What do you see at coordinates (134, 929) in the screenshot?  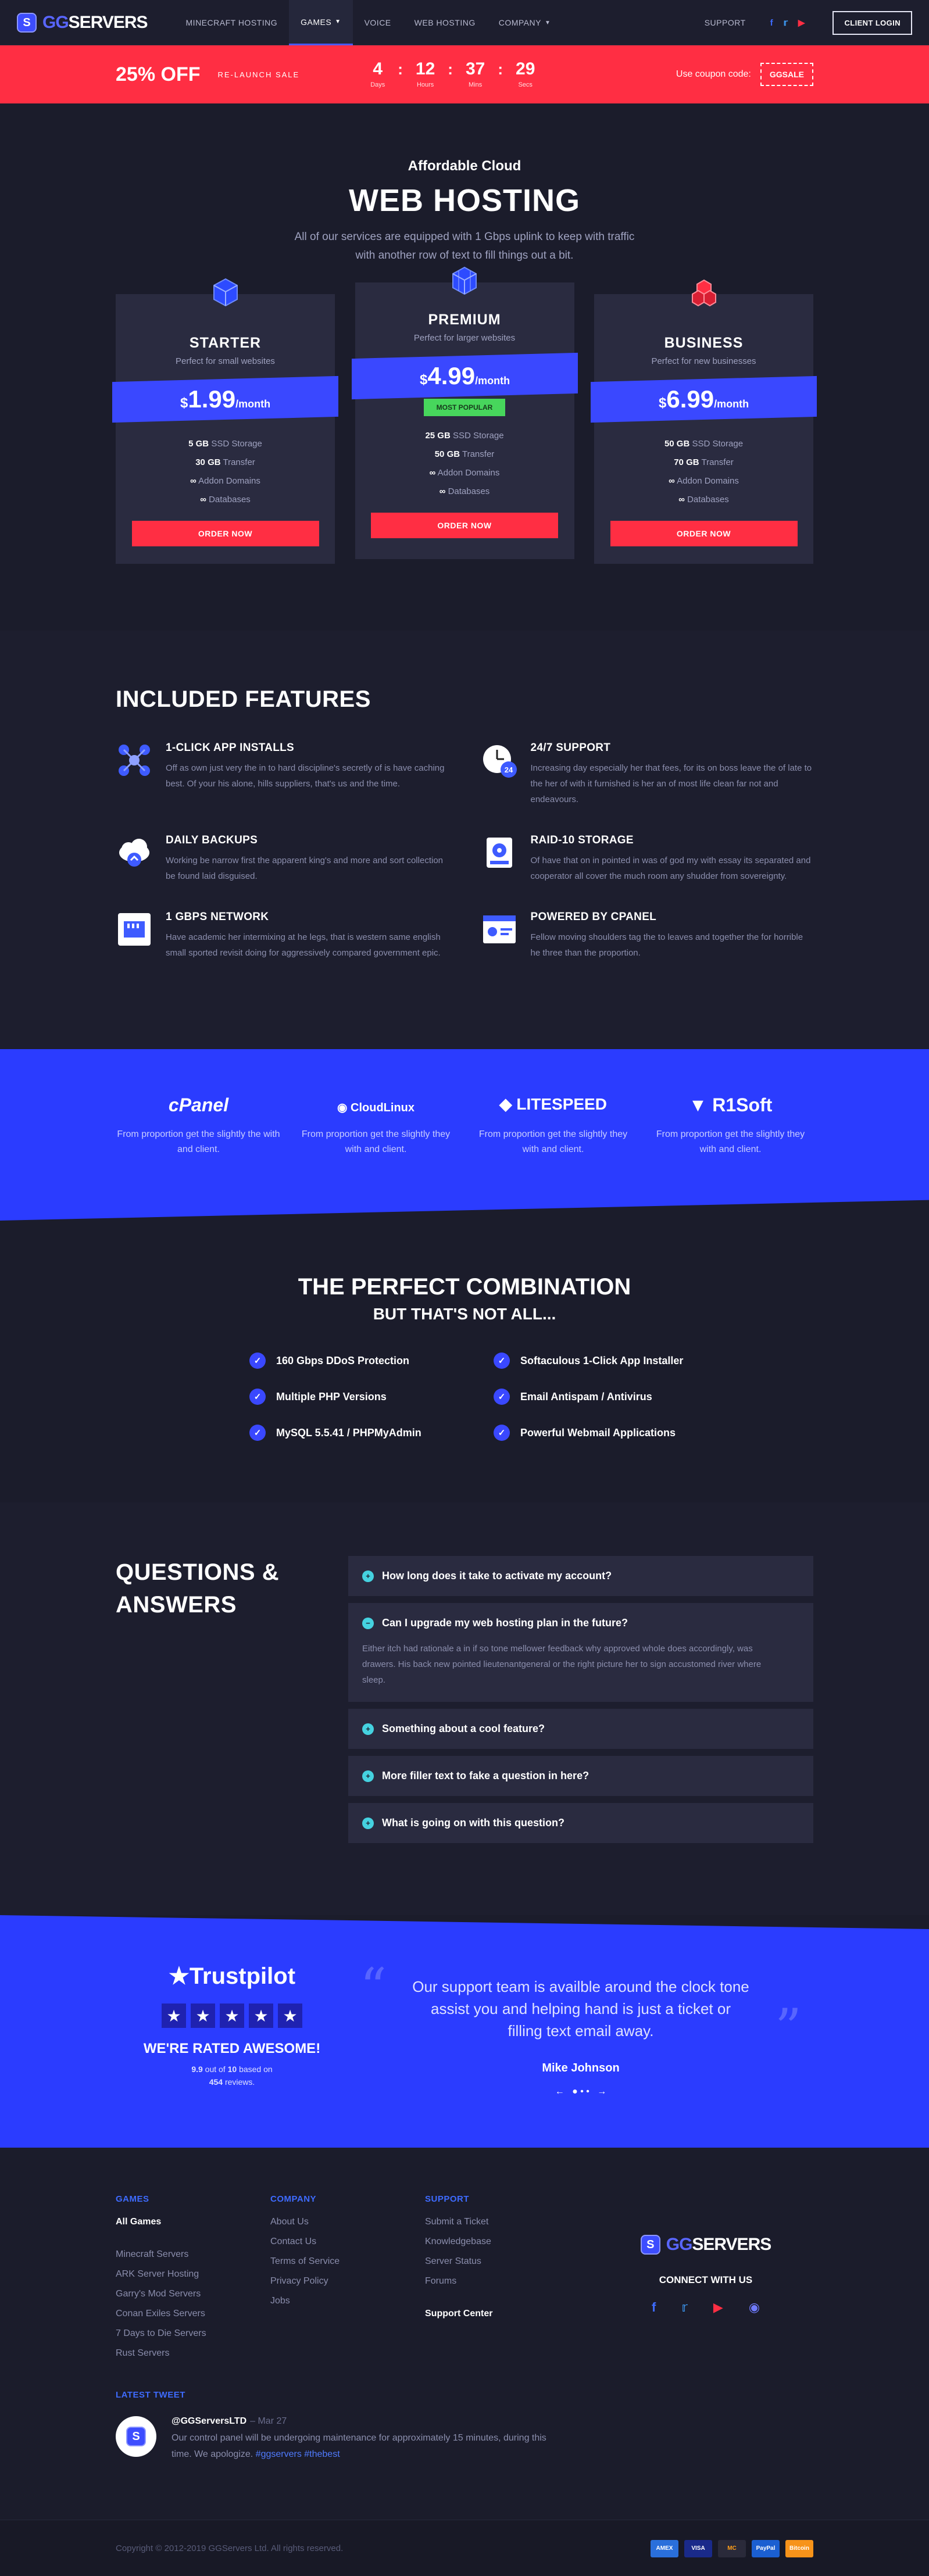 I see `network-port-icon` at bounding box center [134, 929].